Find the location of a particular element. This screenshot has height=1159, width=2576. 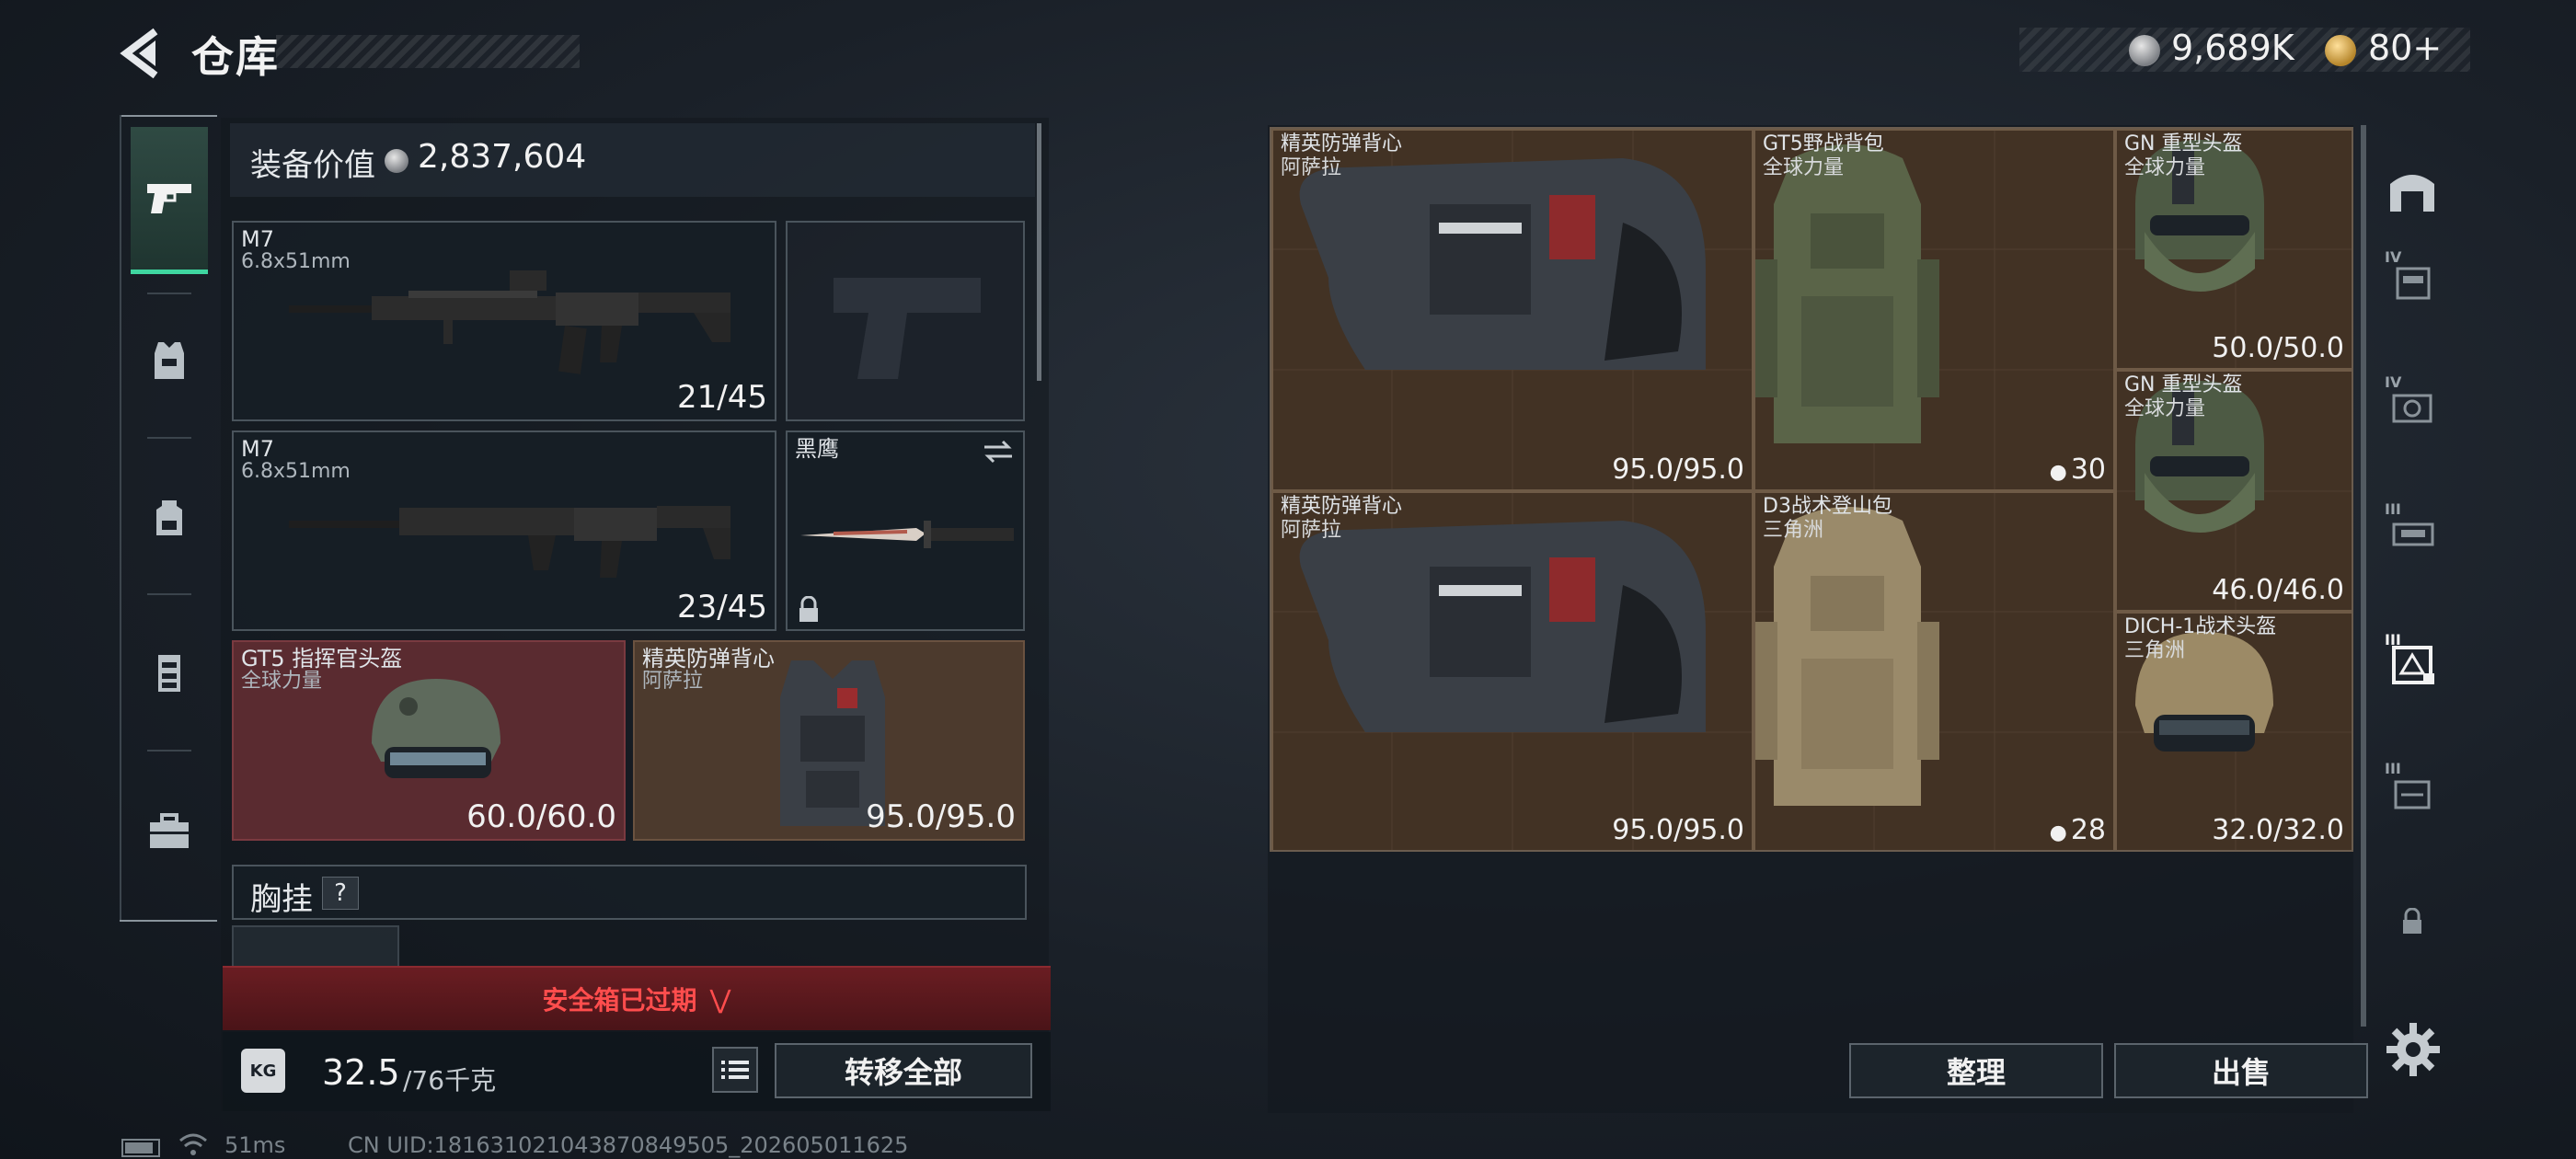

knife-image is located at coordinates (907, 534).